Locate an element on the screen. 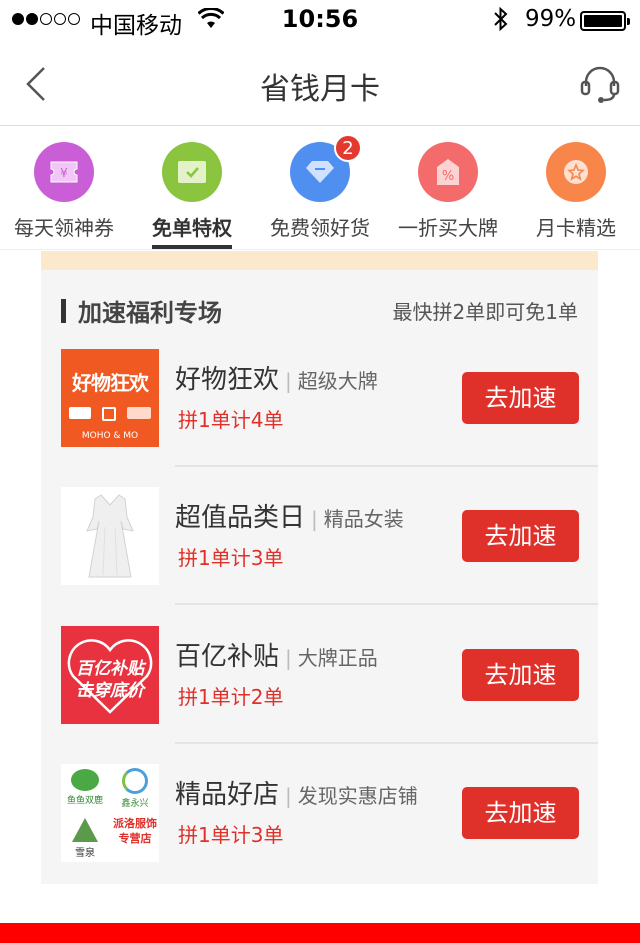 This screenshot has height=943, width=640. tab-label: 免单特权 is located at coordinates (192, 228).